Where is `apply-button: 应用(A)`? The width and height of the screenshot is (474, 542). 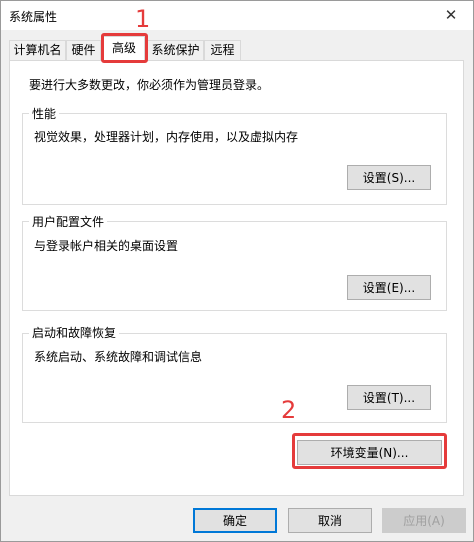
apply-button: 应用(A) is located at coordinates (424, 520).